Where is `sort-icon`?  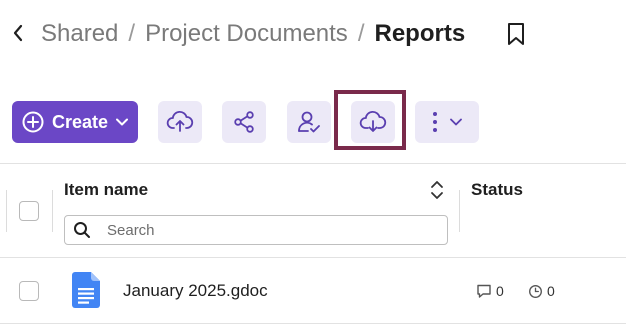
sort-icon is located at coordinates (437, 190).